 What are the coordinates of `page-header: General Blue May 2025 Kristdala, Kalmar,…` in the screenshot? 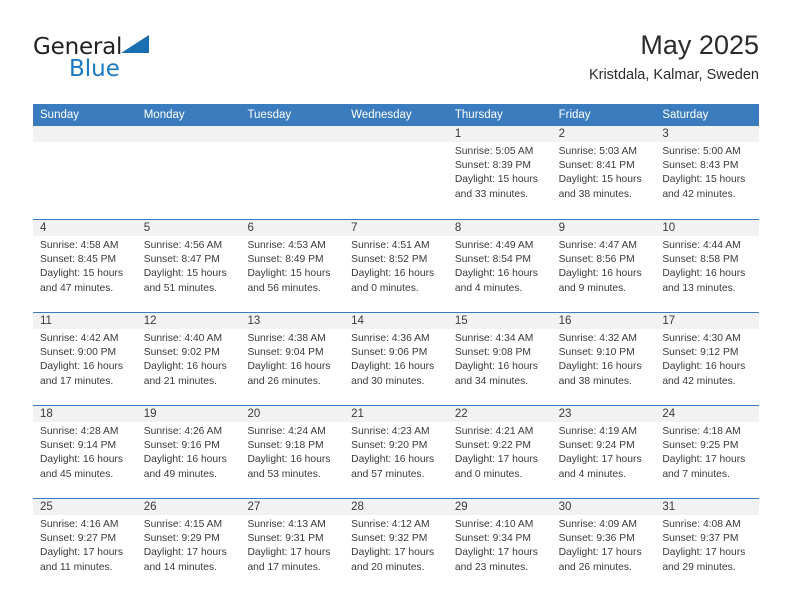 It's located at (396, 63).